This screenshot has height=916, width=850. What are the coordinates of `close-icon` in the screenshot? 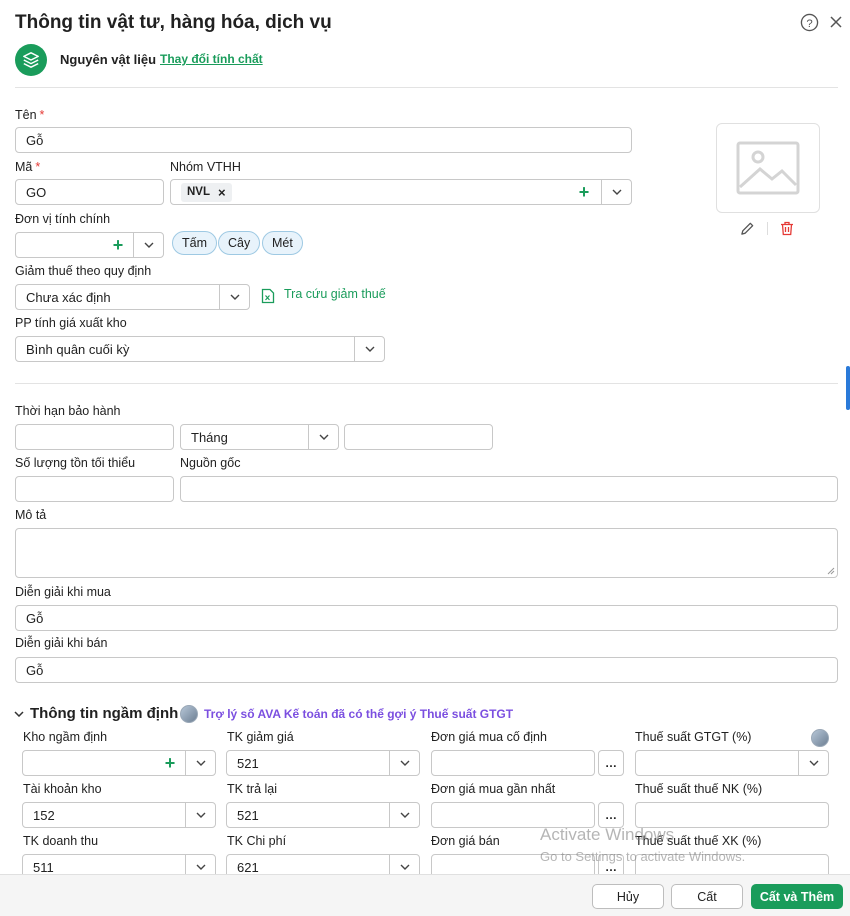 It's located at (836, 22).